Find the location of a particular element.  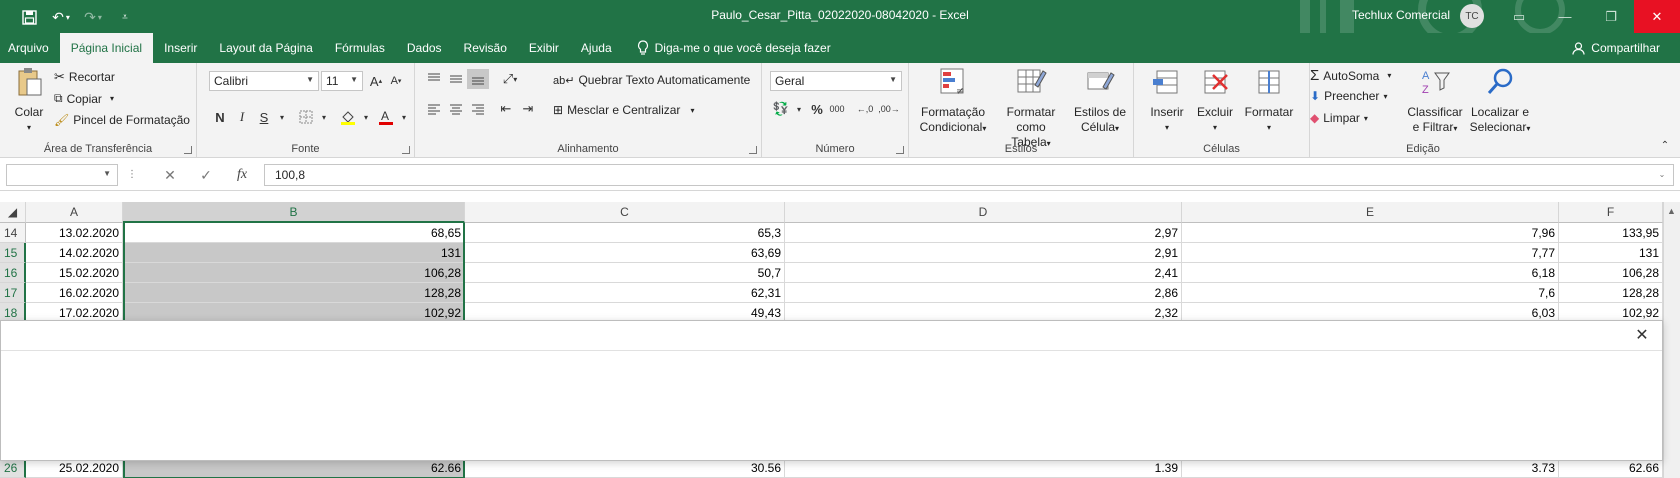

table-cell: 1.39 is located at coordinates (983, 468).